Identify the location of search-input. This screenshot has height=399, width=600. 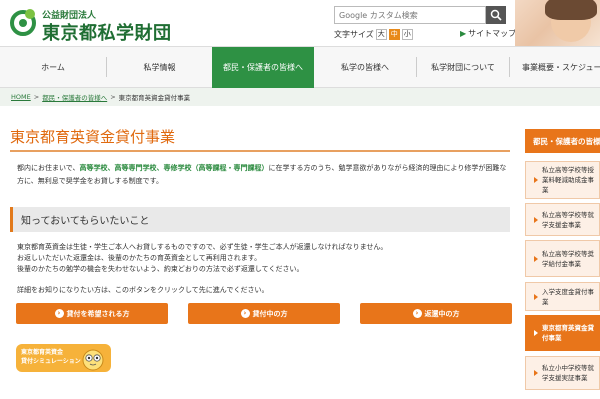
(410, 15).